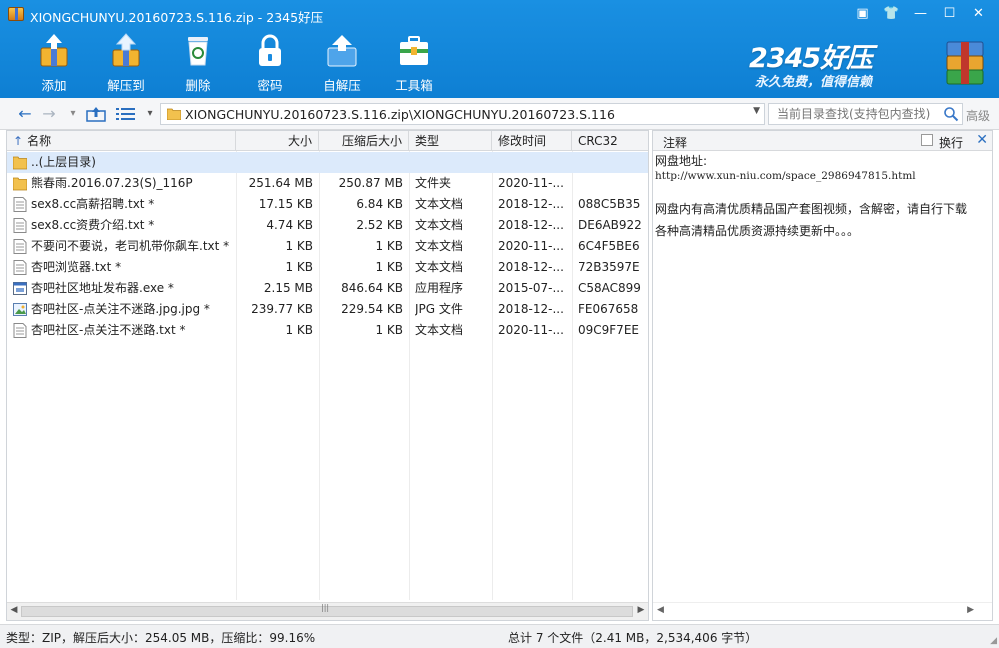 This screenshot has width=999, height=648. Describe the element at coordinates (610, 141) in the screenshot. I see `col-crc: CRC32` at that location.